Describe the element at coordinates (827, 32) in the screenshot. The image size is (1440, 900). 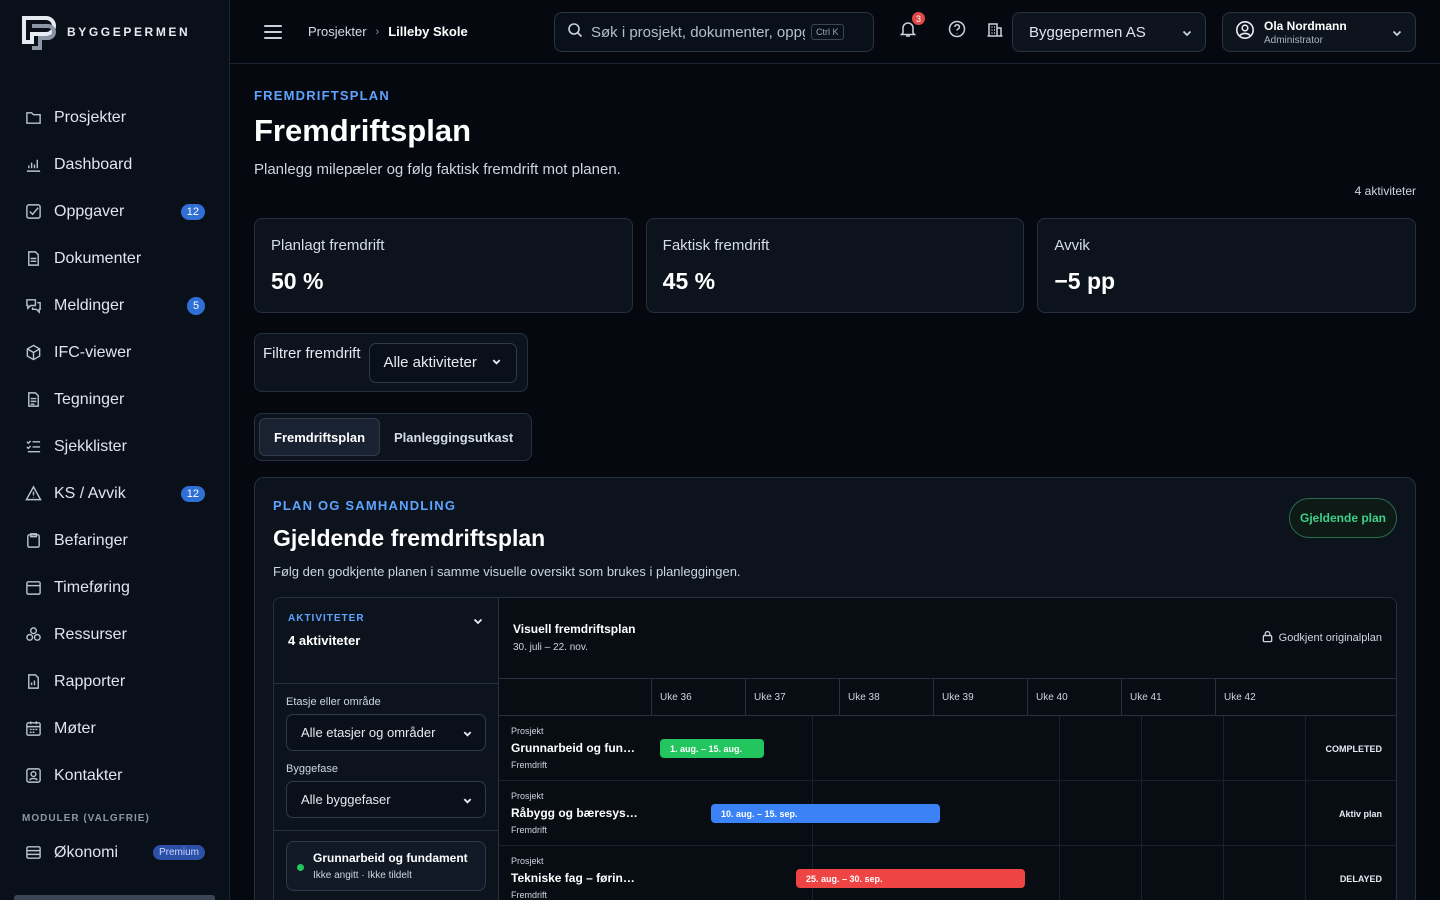
I see `search-shortcut-hint: Ctrl K` at that location.